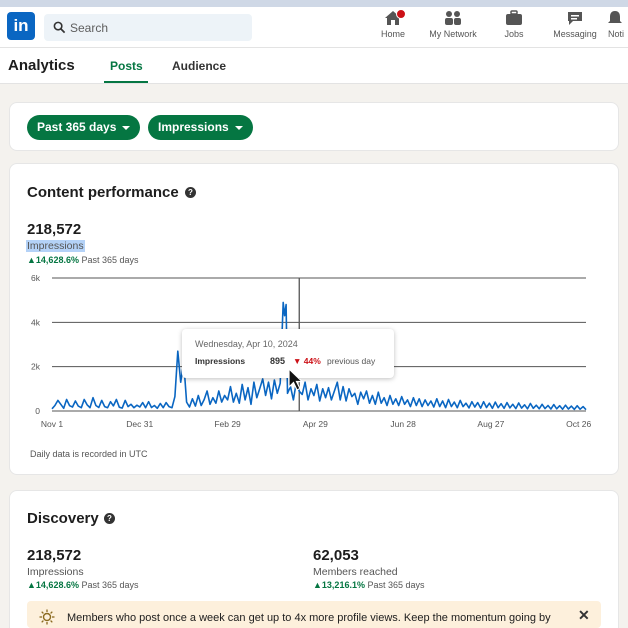 This screenshot has height=628, width=628. What do you see at coordinates (278, 361) in the screenshot?
I see `tooltip-value: 895` at bounding box center [278, 361].